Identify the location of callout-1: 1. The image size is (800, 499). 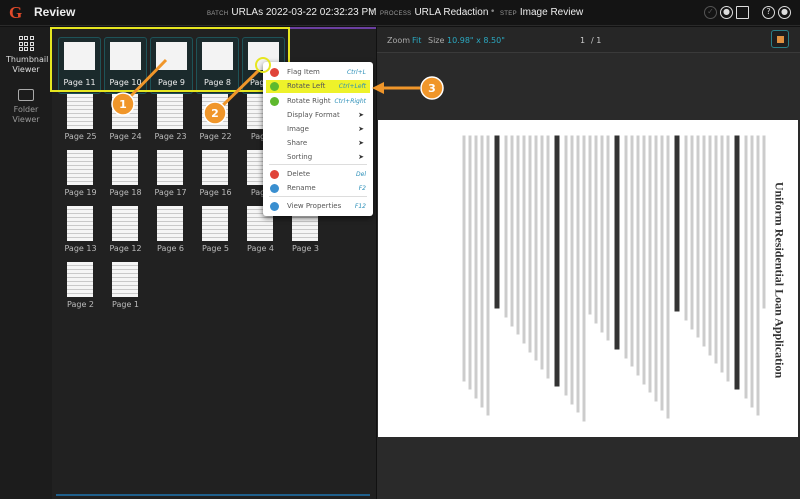
(123, 104).